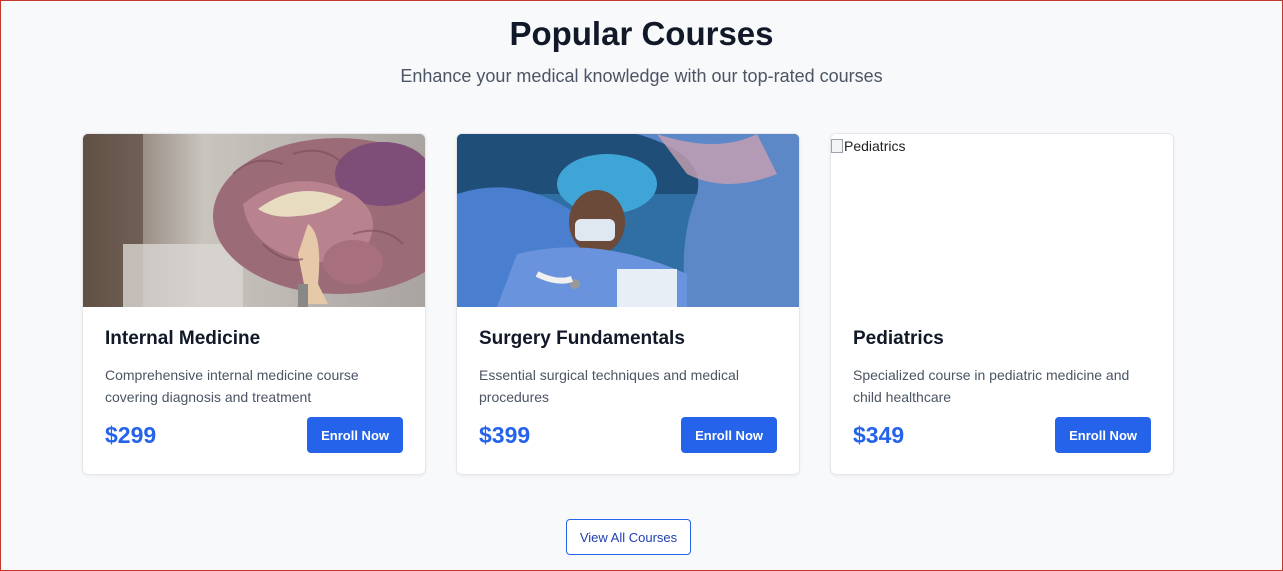  What do you see at coordinates (131, 434) in the screenshot?
I see `course-price: $299` at bounding box center [131, 434].